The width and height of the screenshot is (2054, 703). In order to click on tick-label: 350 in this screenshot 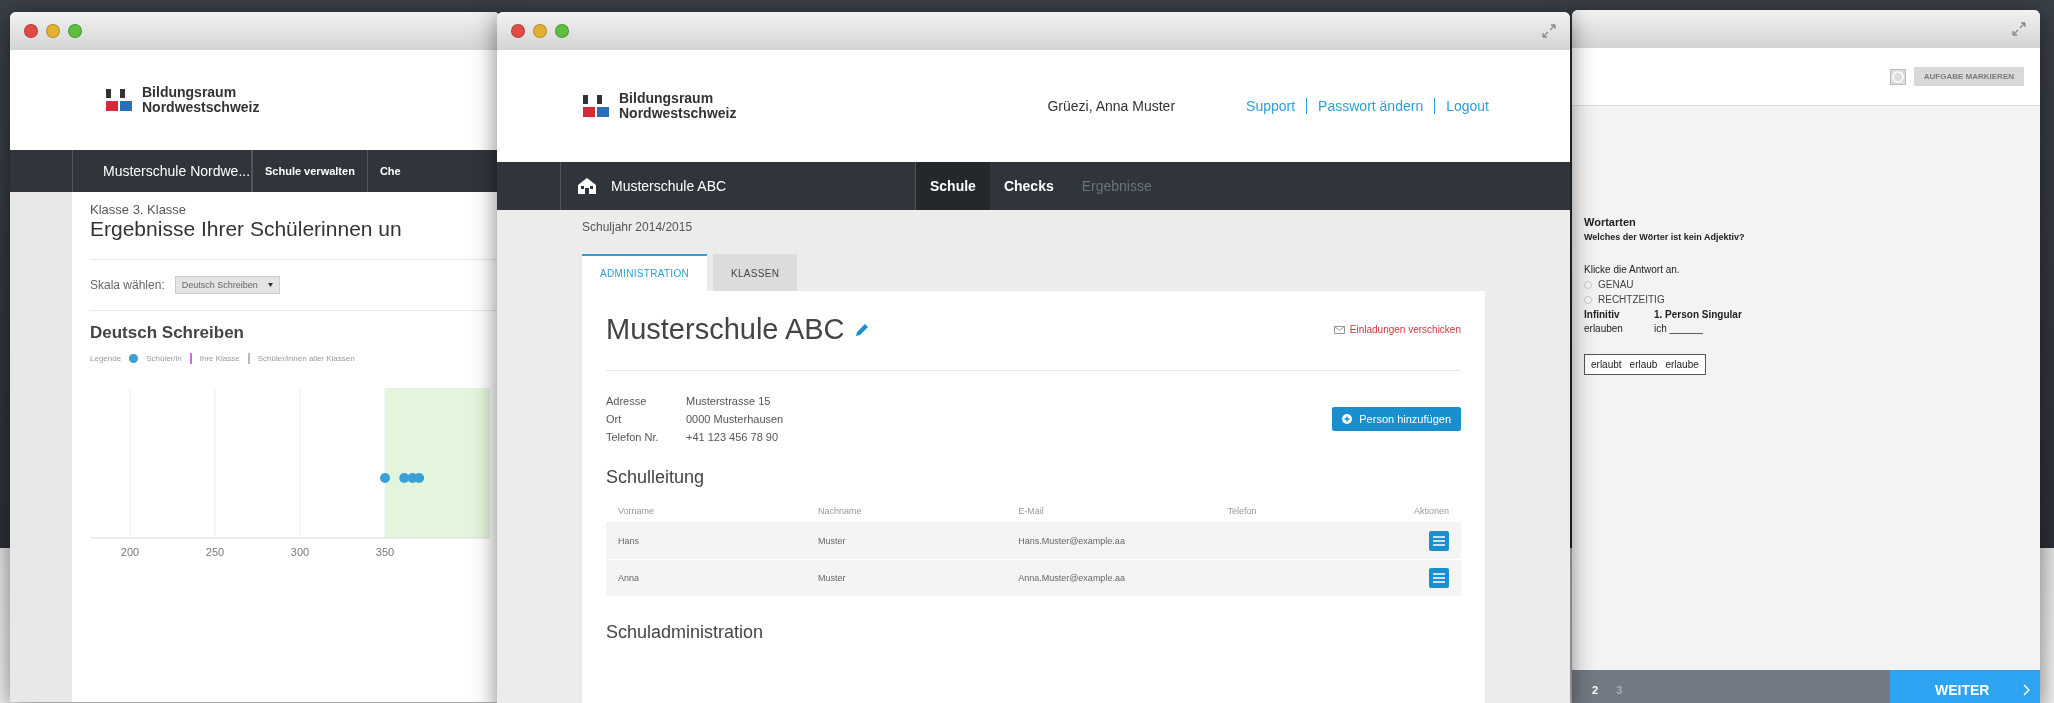, I will do `click(385, 552)`.